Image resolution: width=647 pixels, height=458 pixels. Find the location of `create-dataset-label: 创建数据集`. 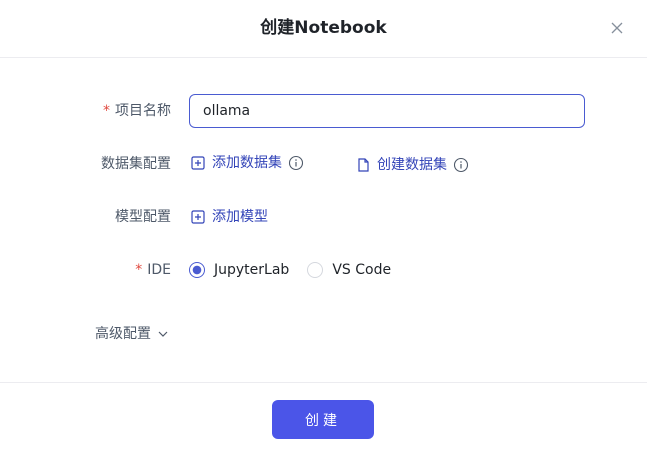

create-dataset-label: 创建数据集 is located at coordinates (412, 165).